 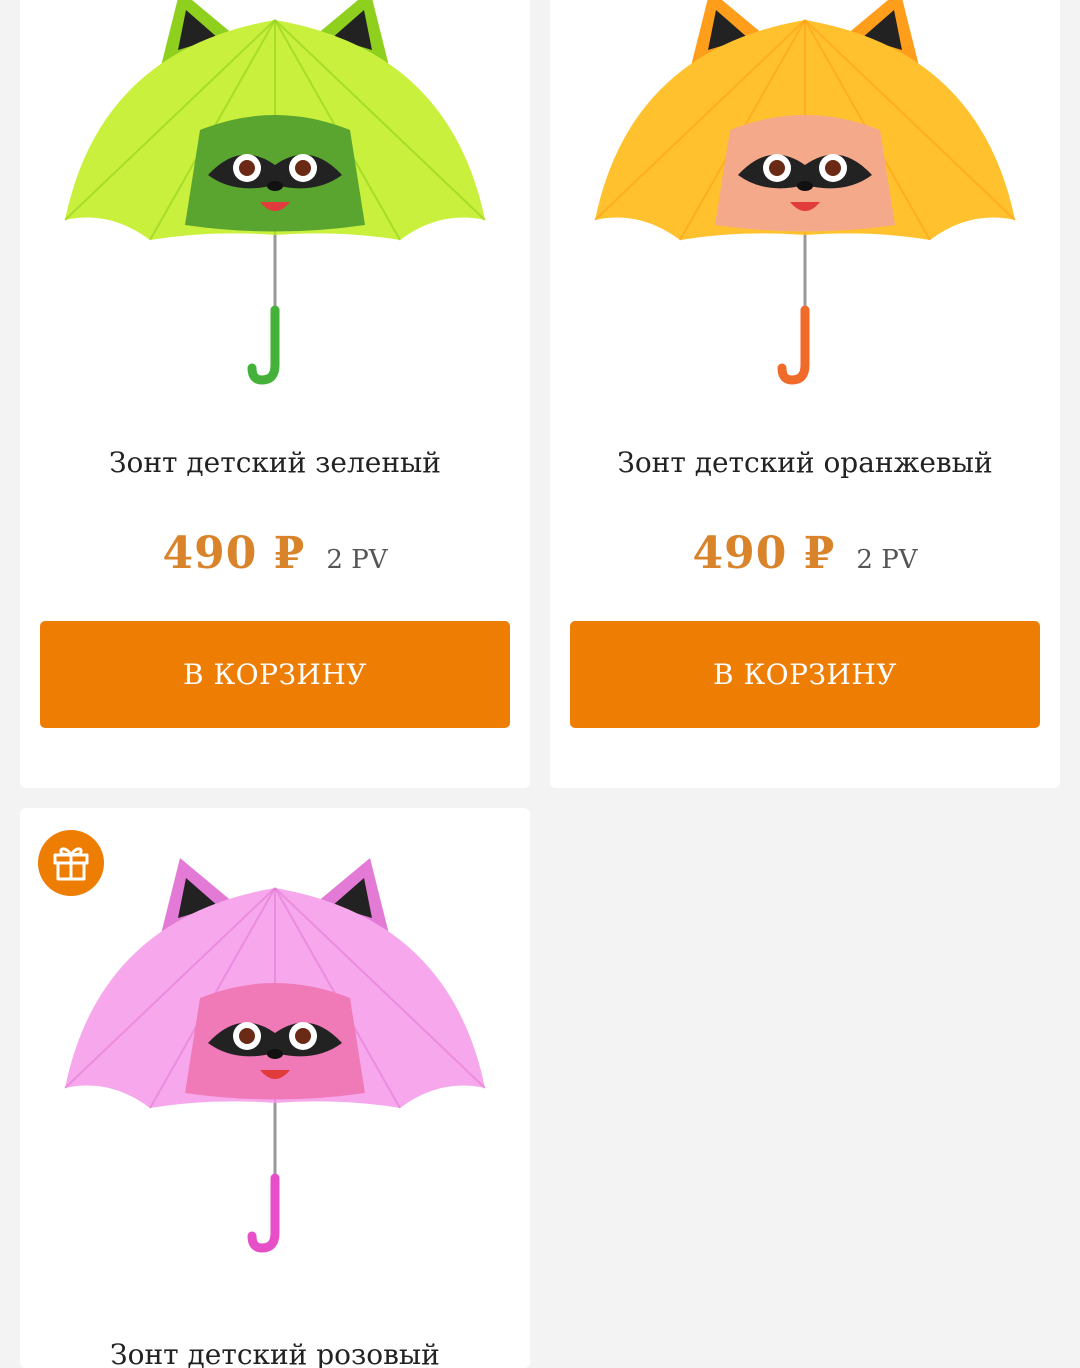 What do you see at coordinates (275, 1353) in the screenshot?
I see `product-title: Зонт детский розовый` at bounding box center [275, 1353].